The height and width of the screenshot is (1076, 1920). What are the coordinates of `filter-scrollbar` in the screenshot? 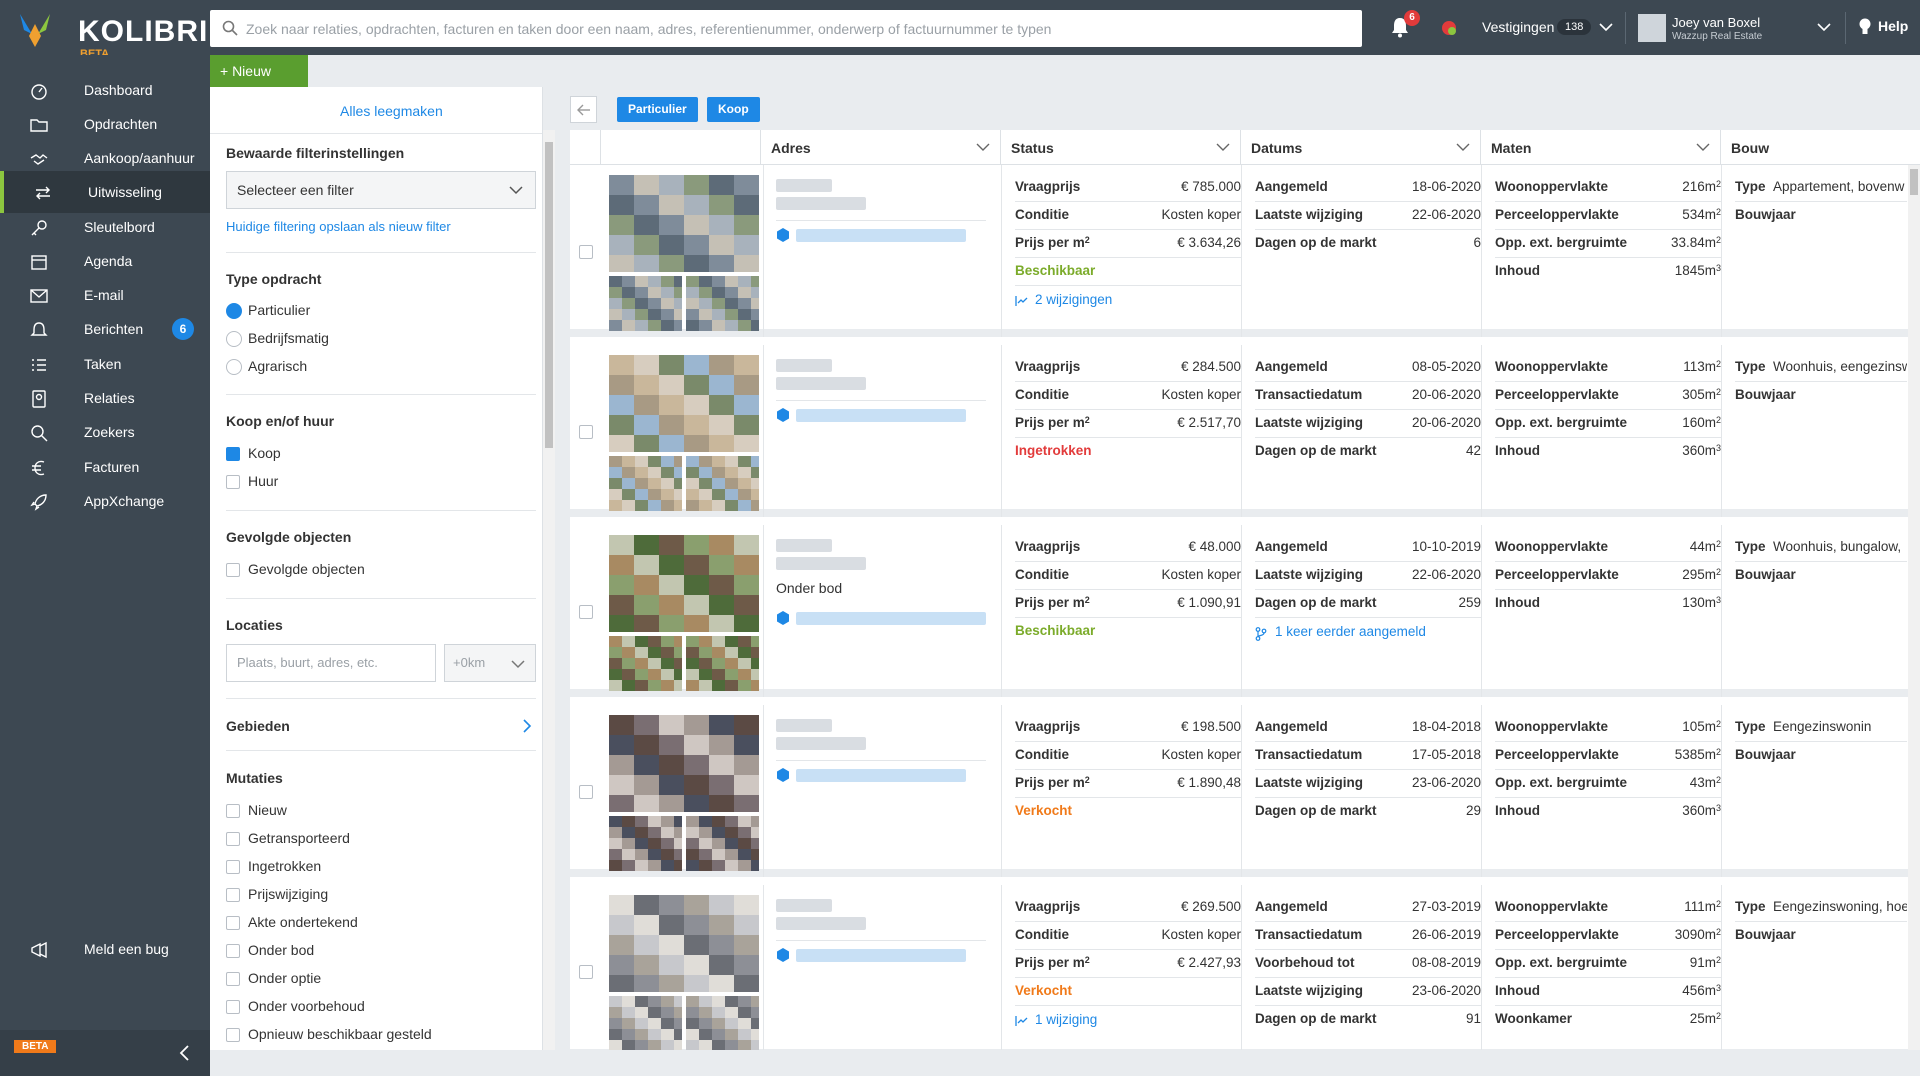 It's located at (549, 590).